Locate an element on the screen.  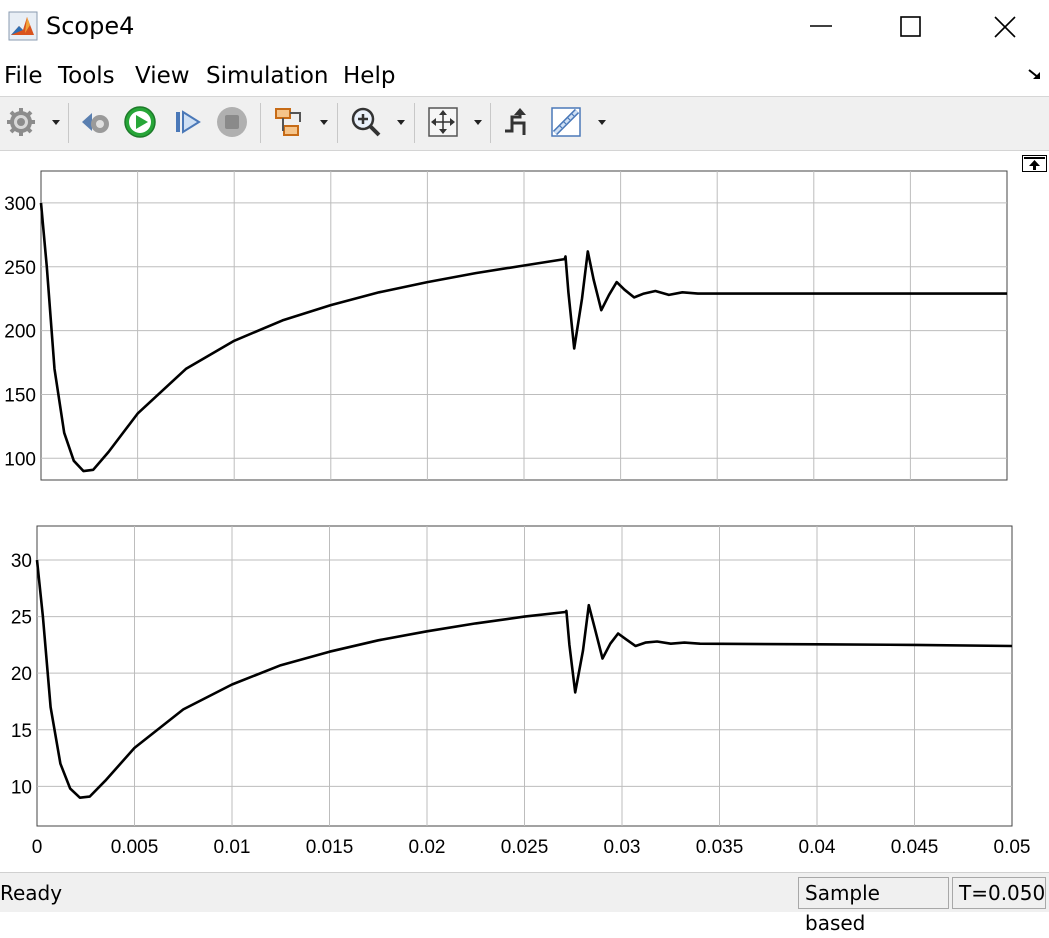
step-forward-icon is located at coordinates (187, 122).